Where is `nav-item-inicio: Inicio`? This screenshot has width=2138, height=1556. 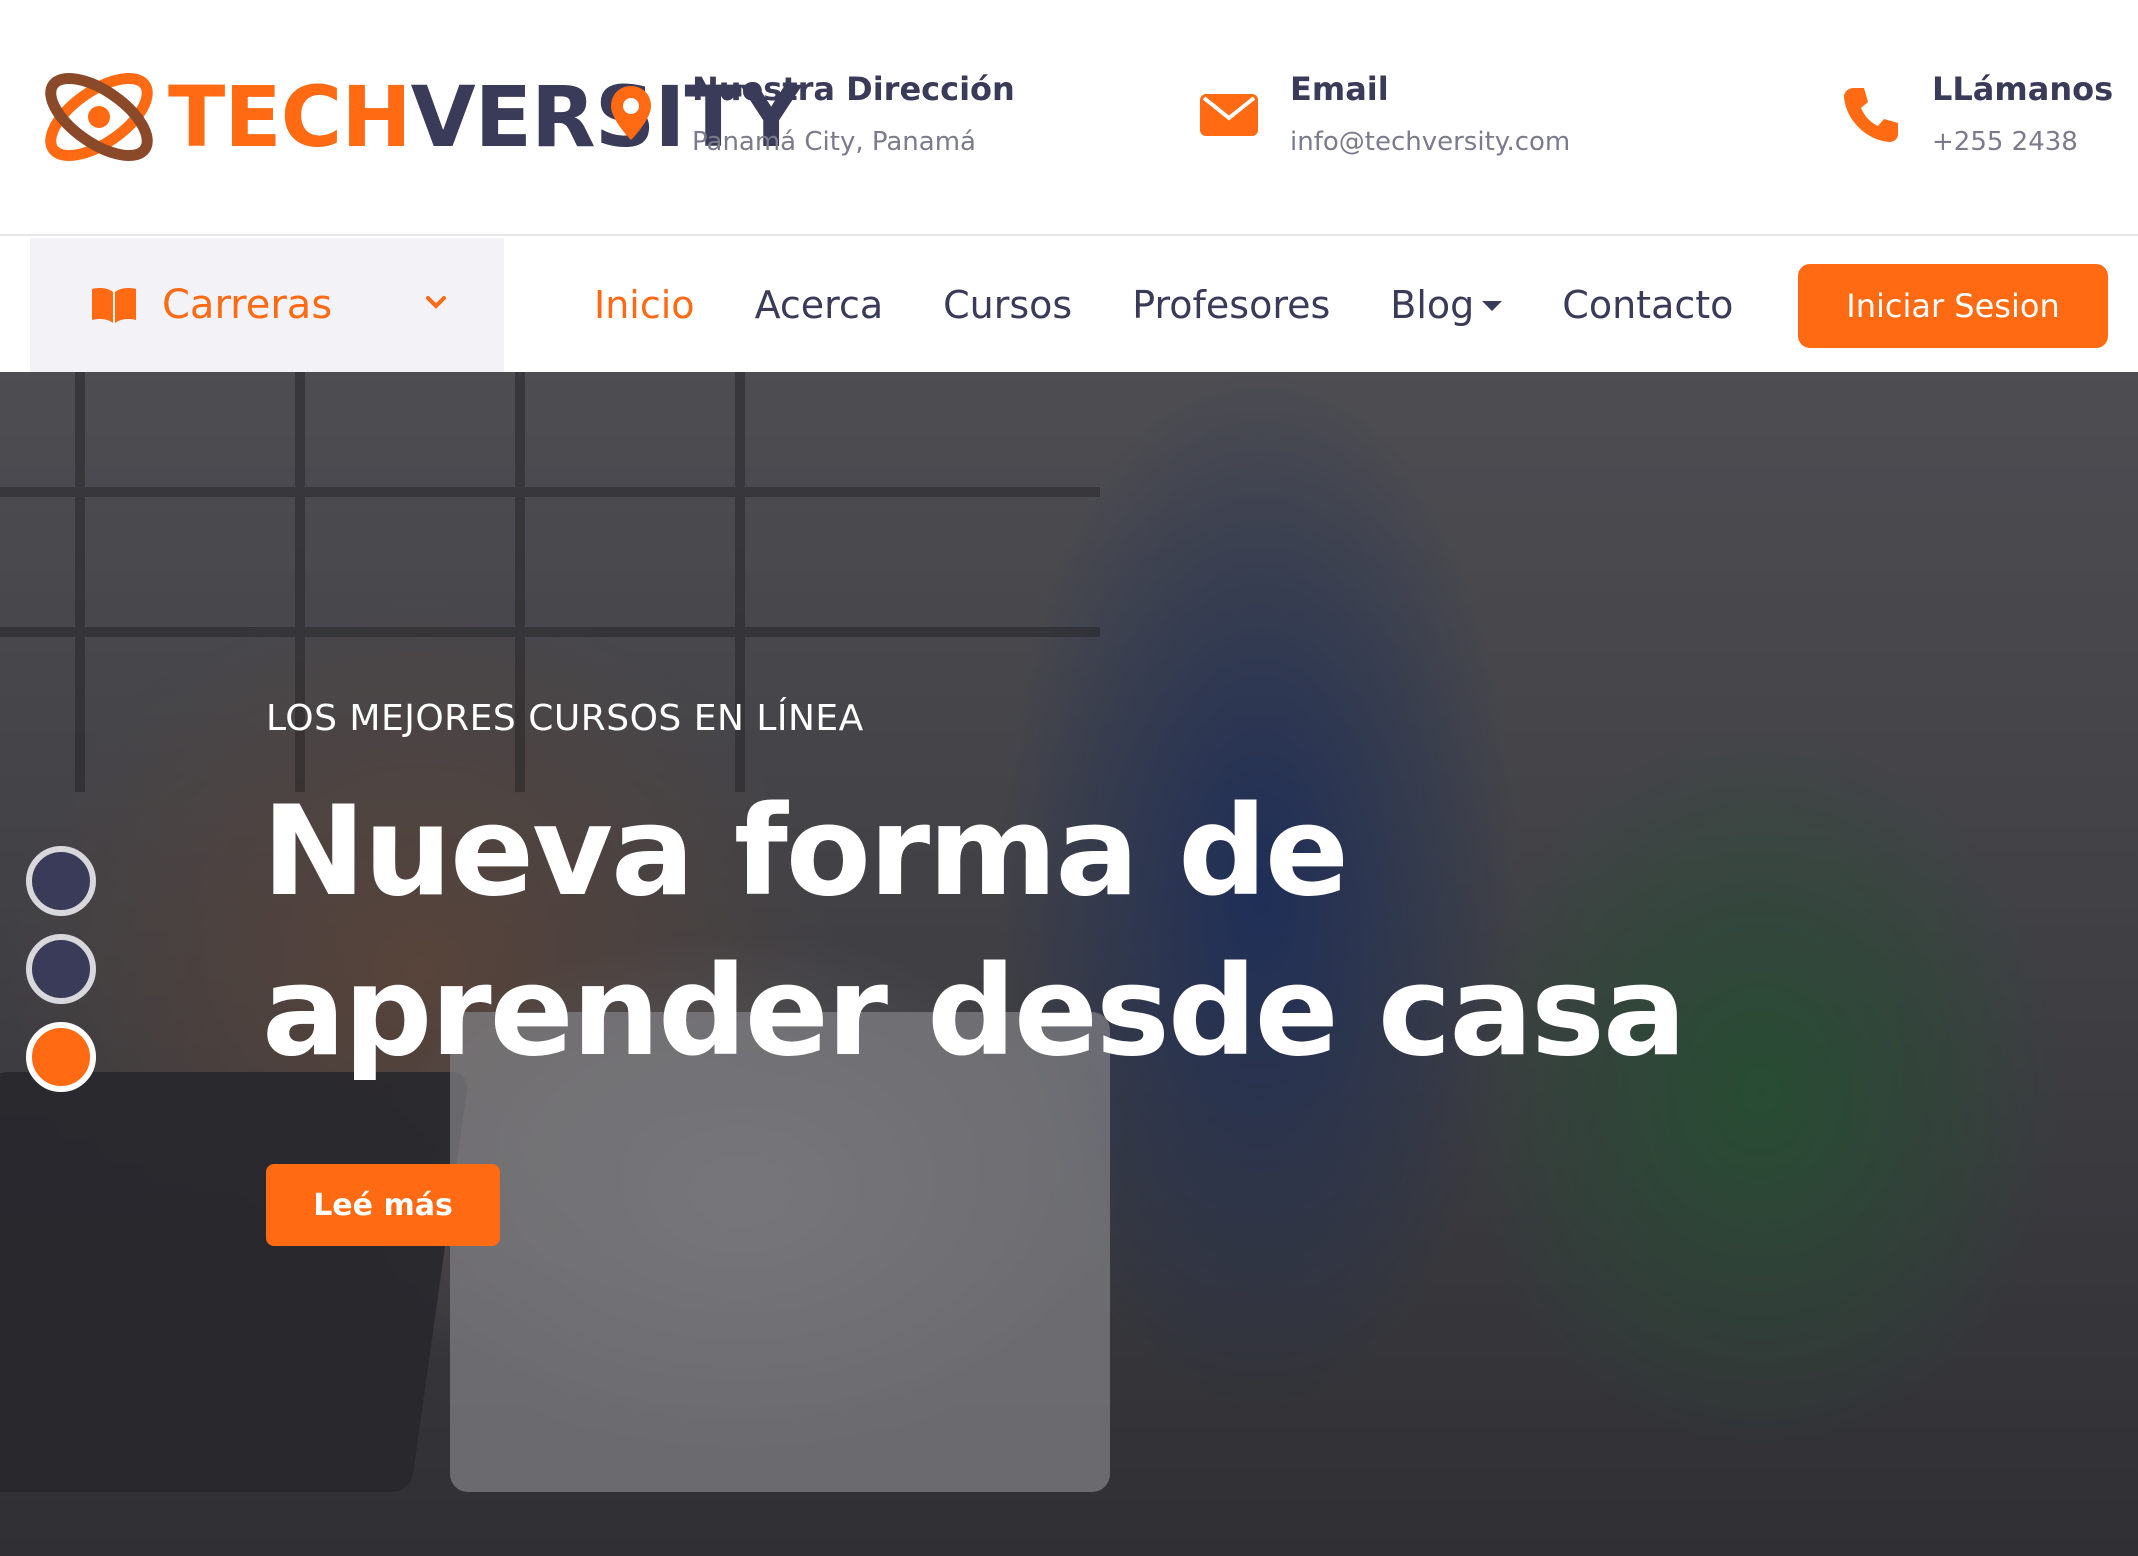 nav-item-inicio: Inicio is located at coordinates (644, 305).